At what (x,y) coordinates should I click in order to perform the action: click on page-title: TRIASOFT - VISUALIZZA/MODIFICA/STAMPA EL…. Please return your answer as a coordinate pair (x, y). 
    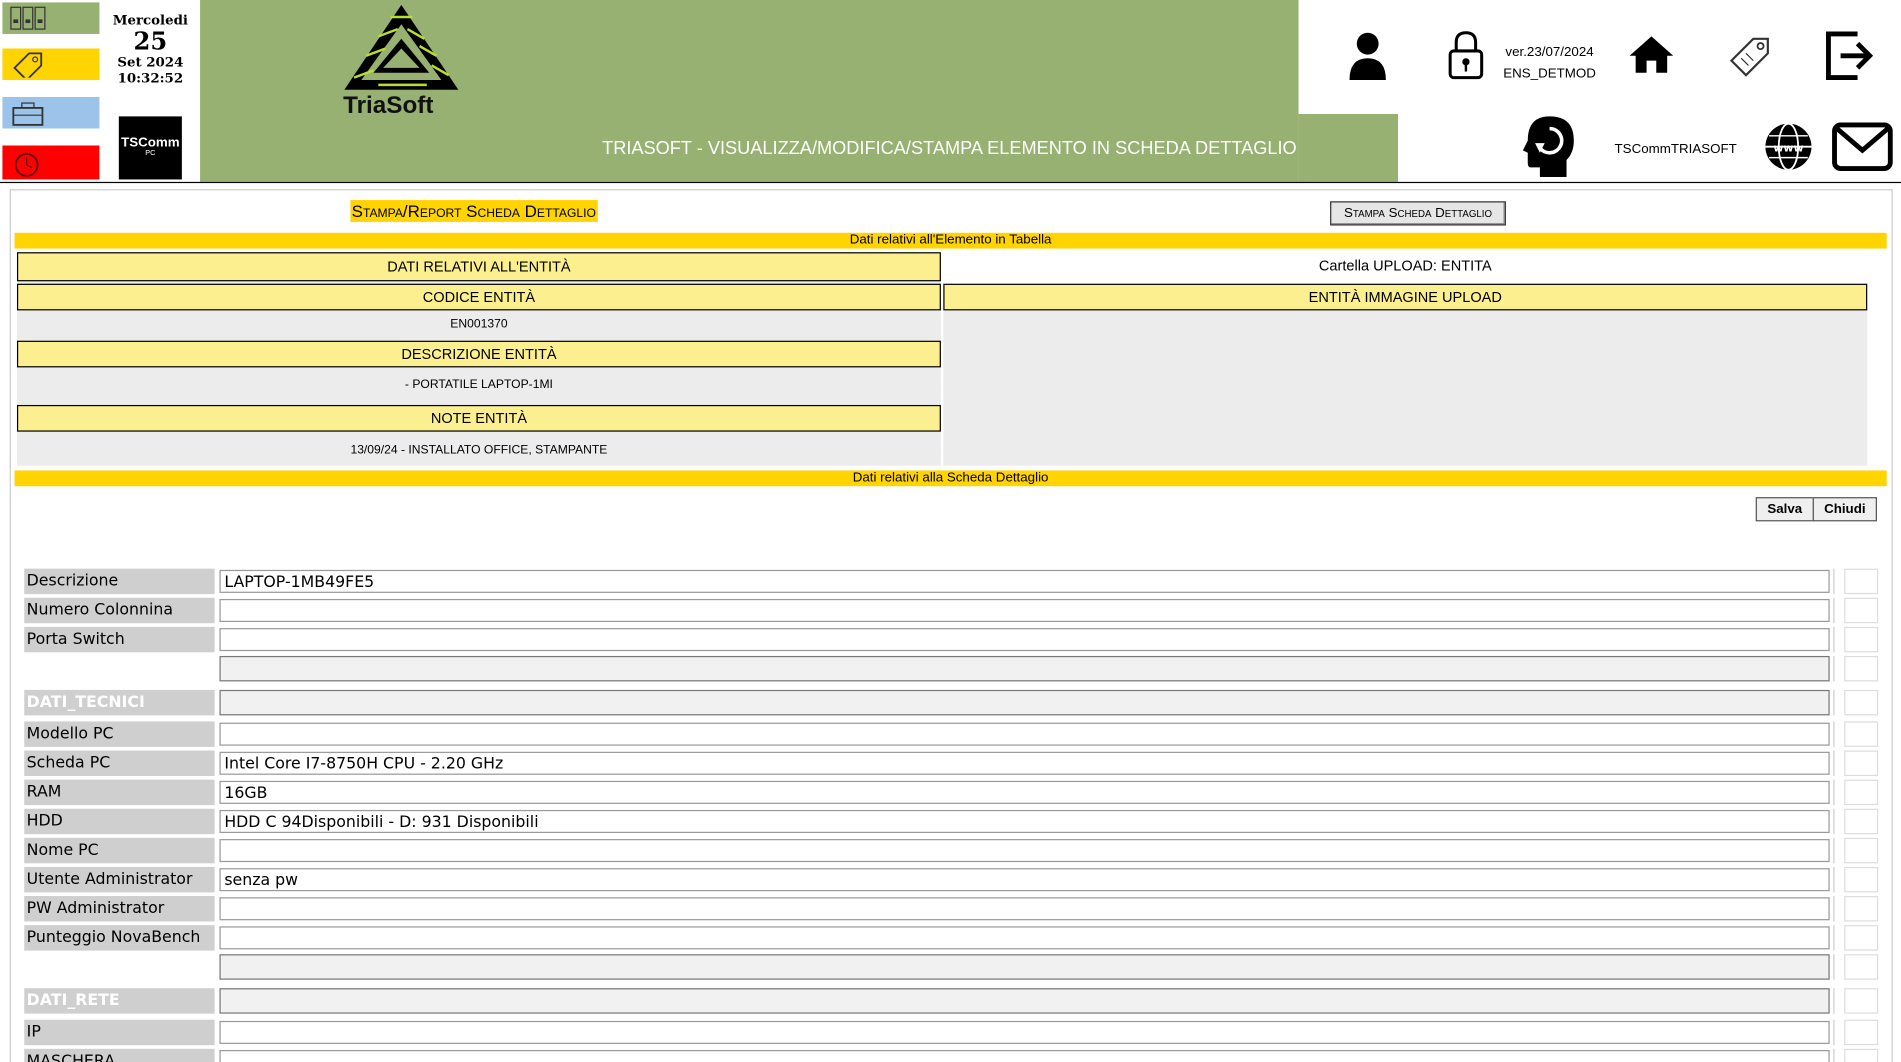
    Looking at the image, I should click on (949, 148).